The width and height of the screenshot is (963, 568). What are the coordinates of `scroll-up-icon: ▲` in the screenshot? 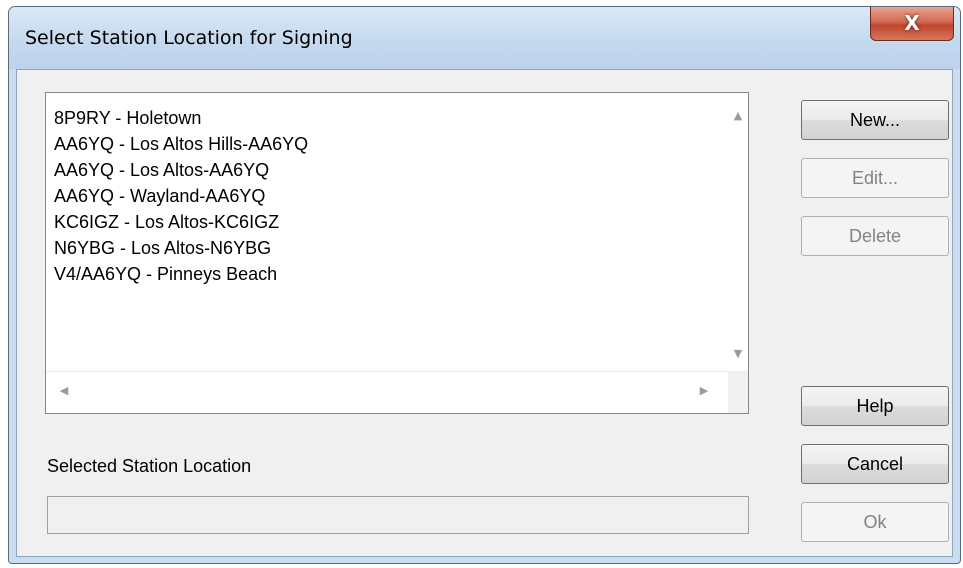 It's located at (738, 116).